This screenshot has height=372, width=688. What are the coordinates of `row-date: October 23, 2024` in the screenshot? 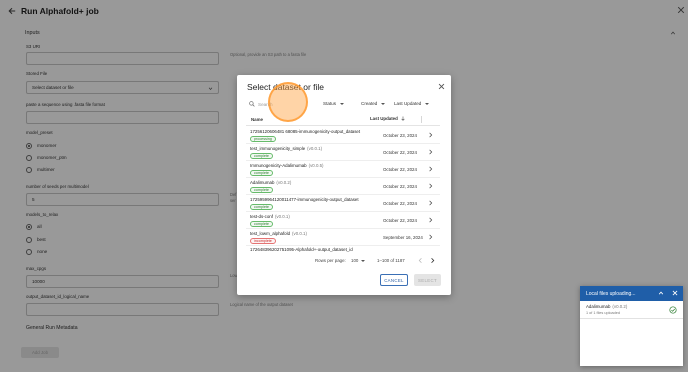 It's located at (400, 135).